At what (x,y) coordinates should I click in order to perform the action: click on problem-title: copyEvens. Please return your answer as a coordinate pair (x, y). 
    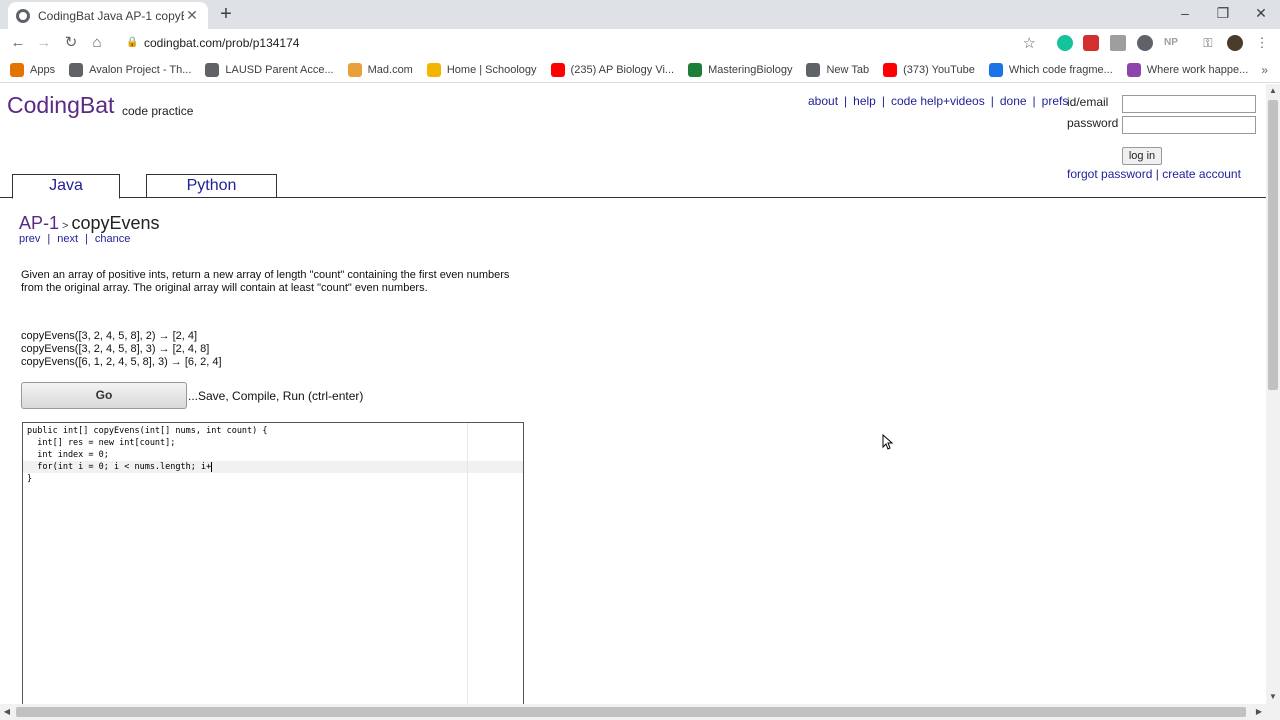
    Looking at the image, I should click on (115, 223).